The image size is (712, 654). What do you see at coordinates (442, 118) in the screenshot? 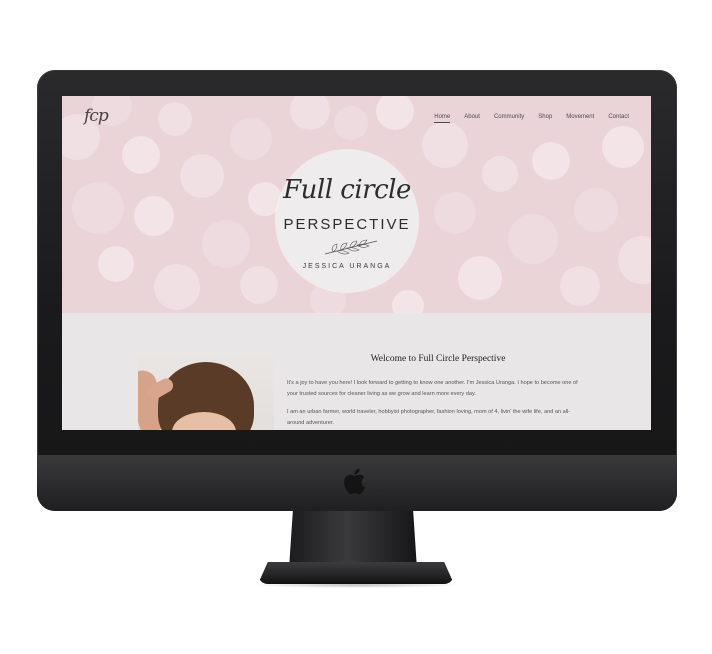
I see `nav-link-home: Home` at bounding box center [442, 118].